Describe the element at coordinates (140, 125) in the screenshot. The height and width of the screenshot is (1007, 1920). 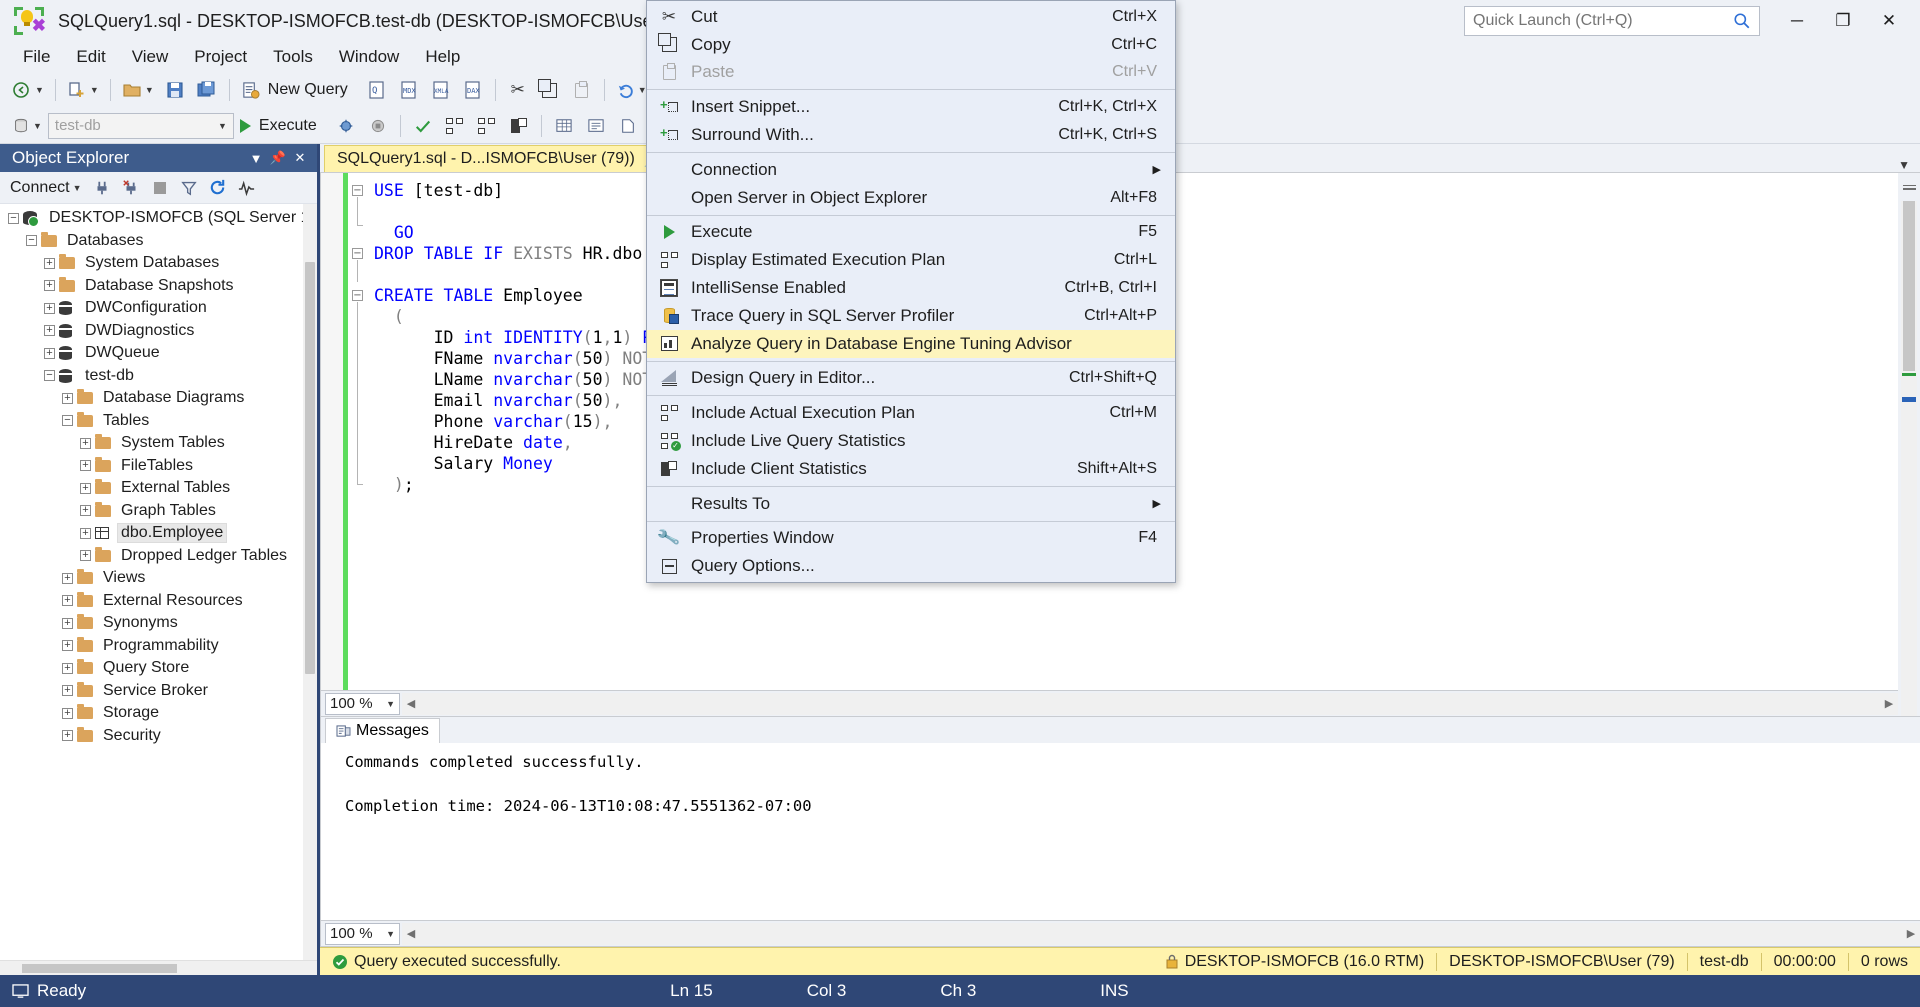
I see `database-combo: test-db ▼` at that location.